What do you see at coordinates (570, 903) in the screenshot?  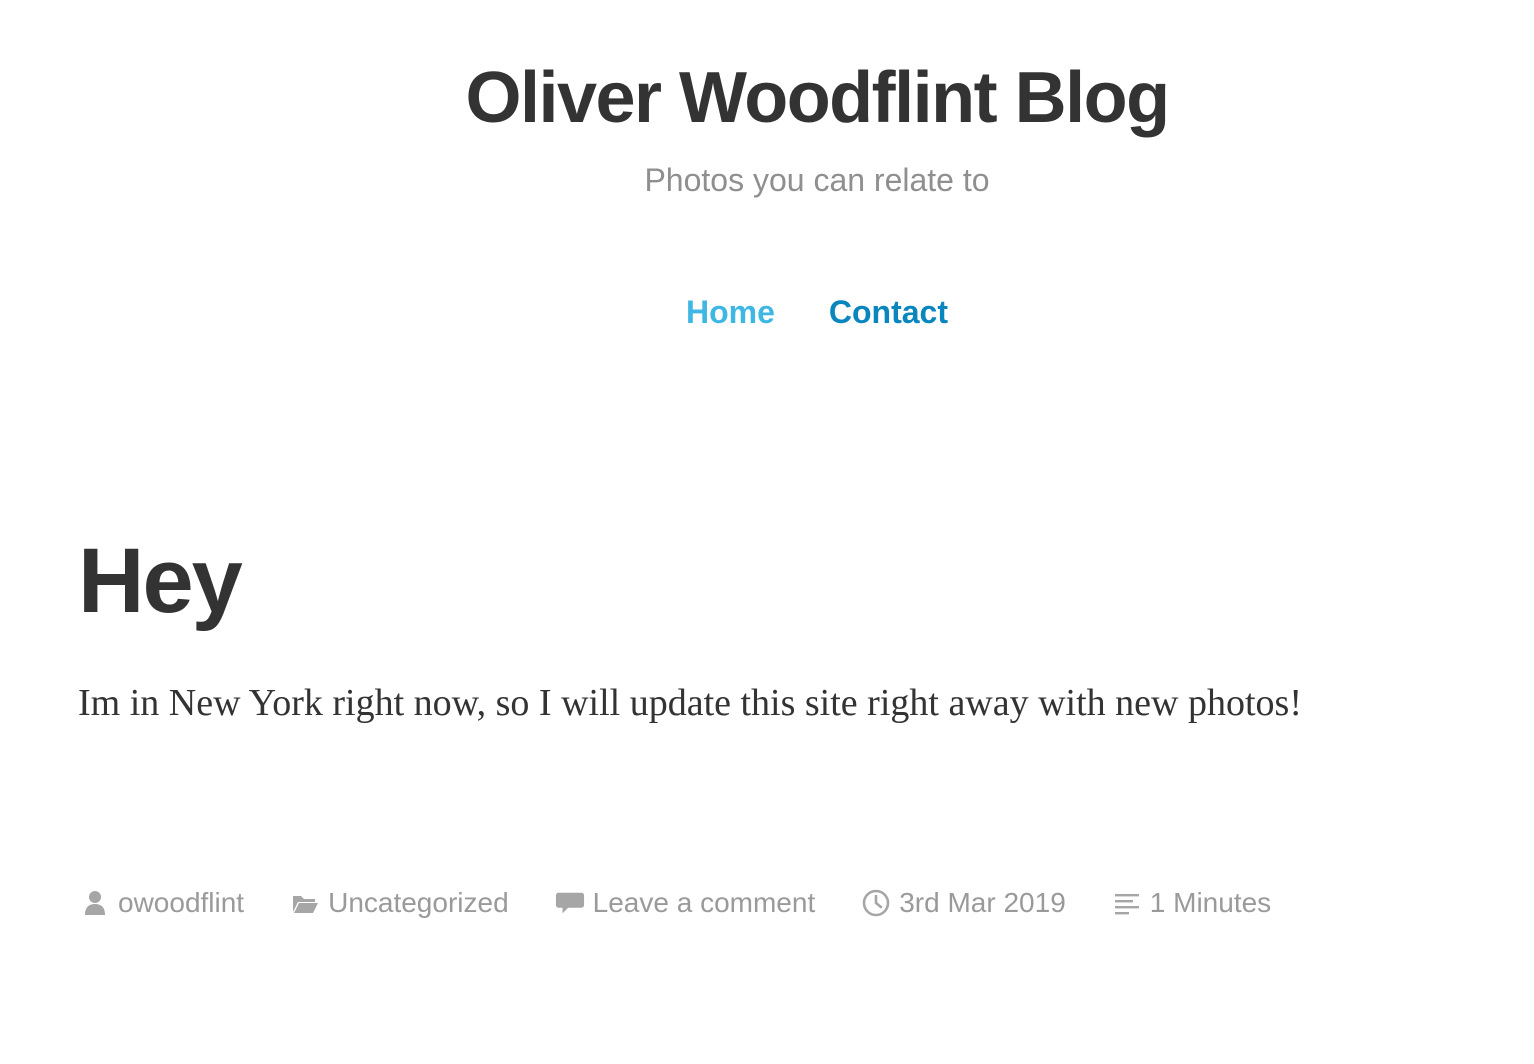 I see `comment-icon` at bounding box center [570, 903].